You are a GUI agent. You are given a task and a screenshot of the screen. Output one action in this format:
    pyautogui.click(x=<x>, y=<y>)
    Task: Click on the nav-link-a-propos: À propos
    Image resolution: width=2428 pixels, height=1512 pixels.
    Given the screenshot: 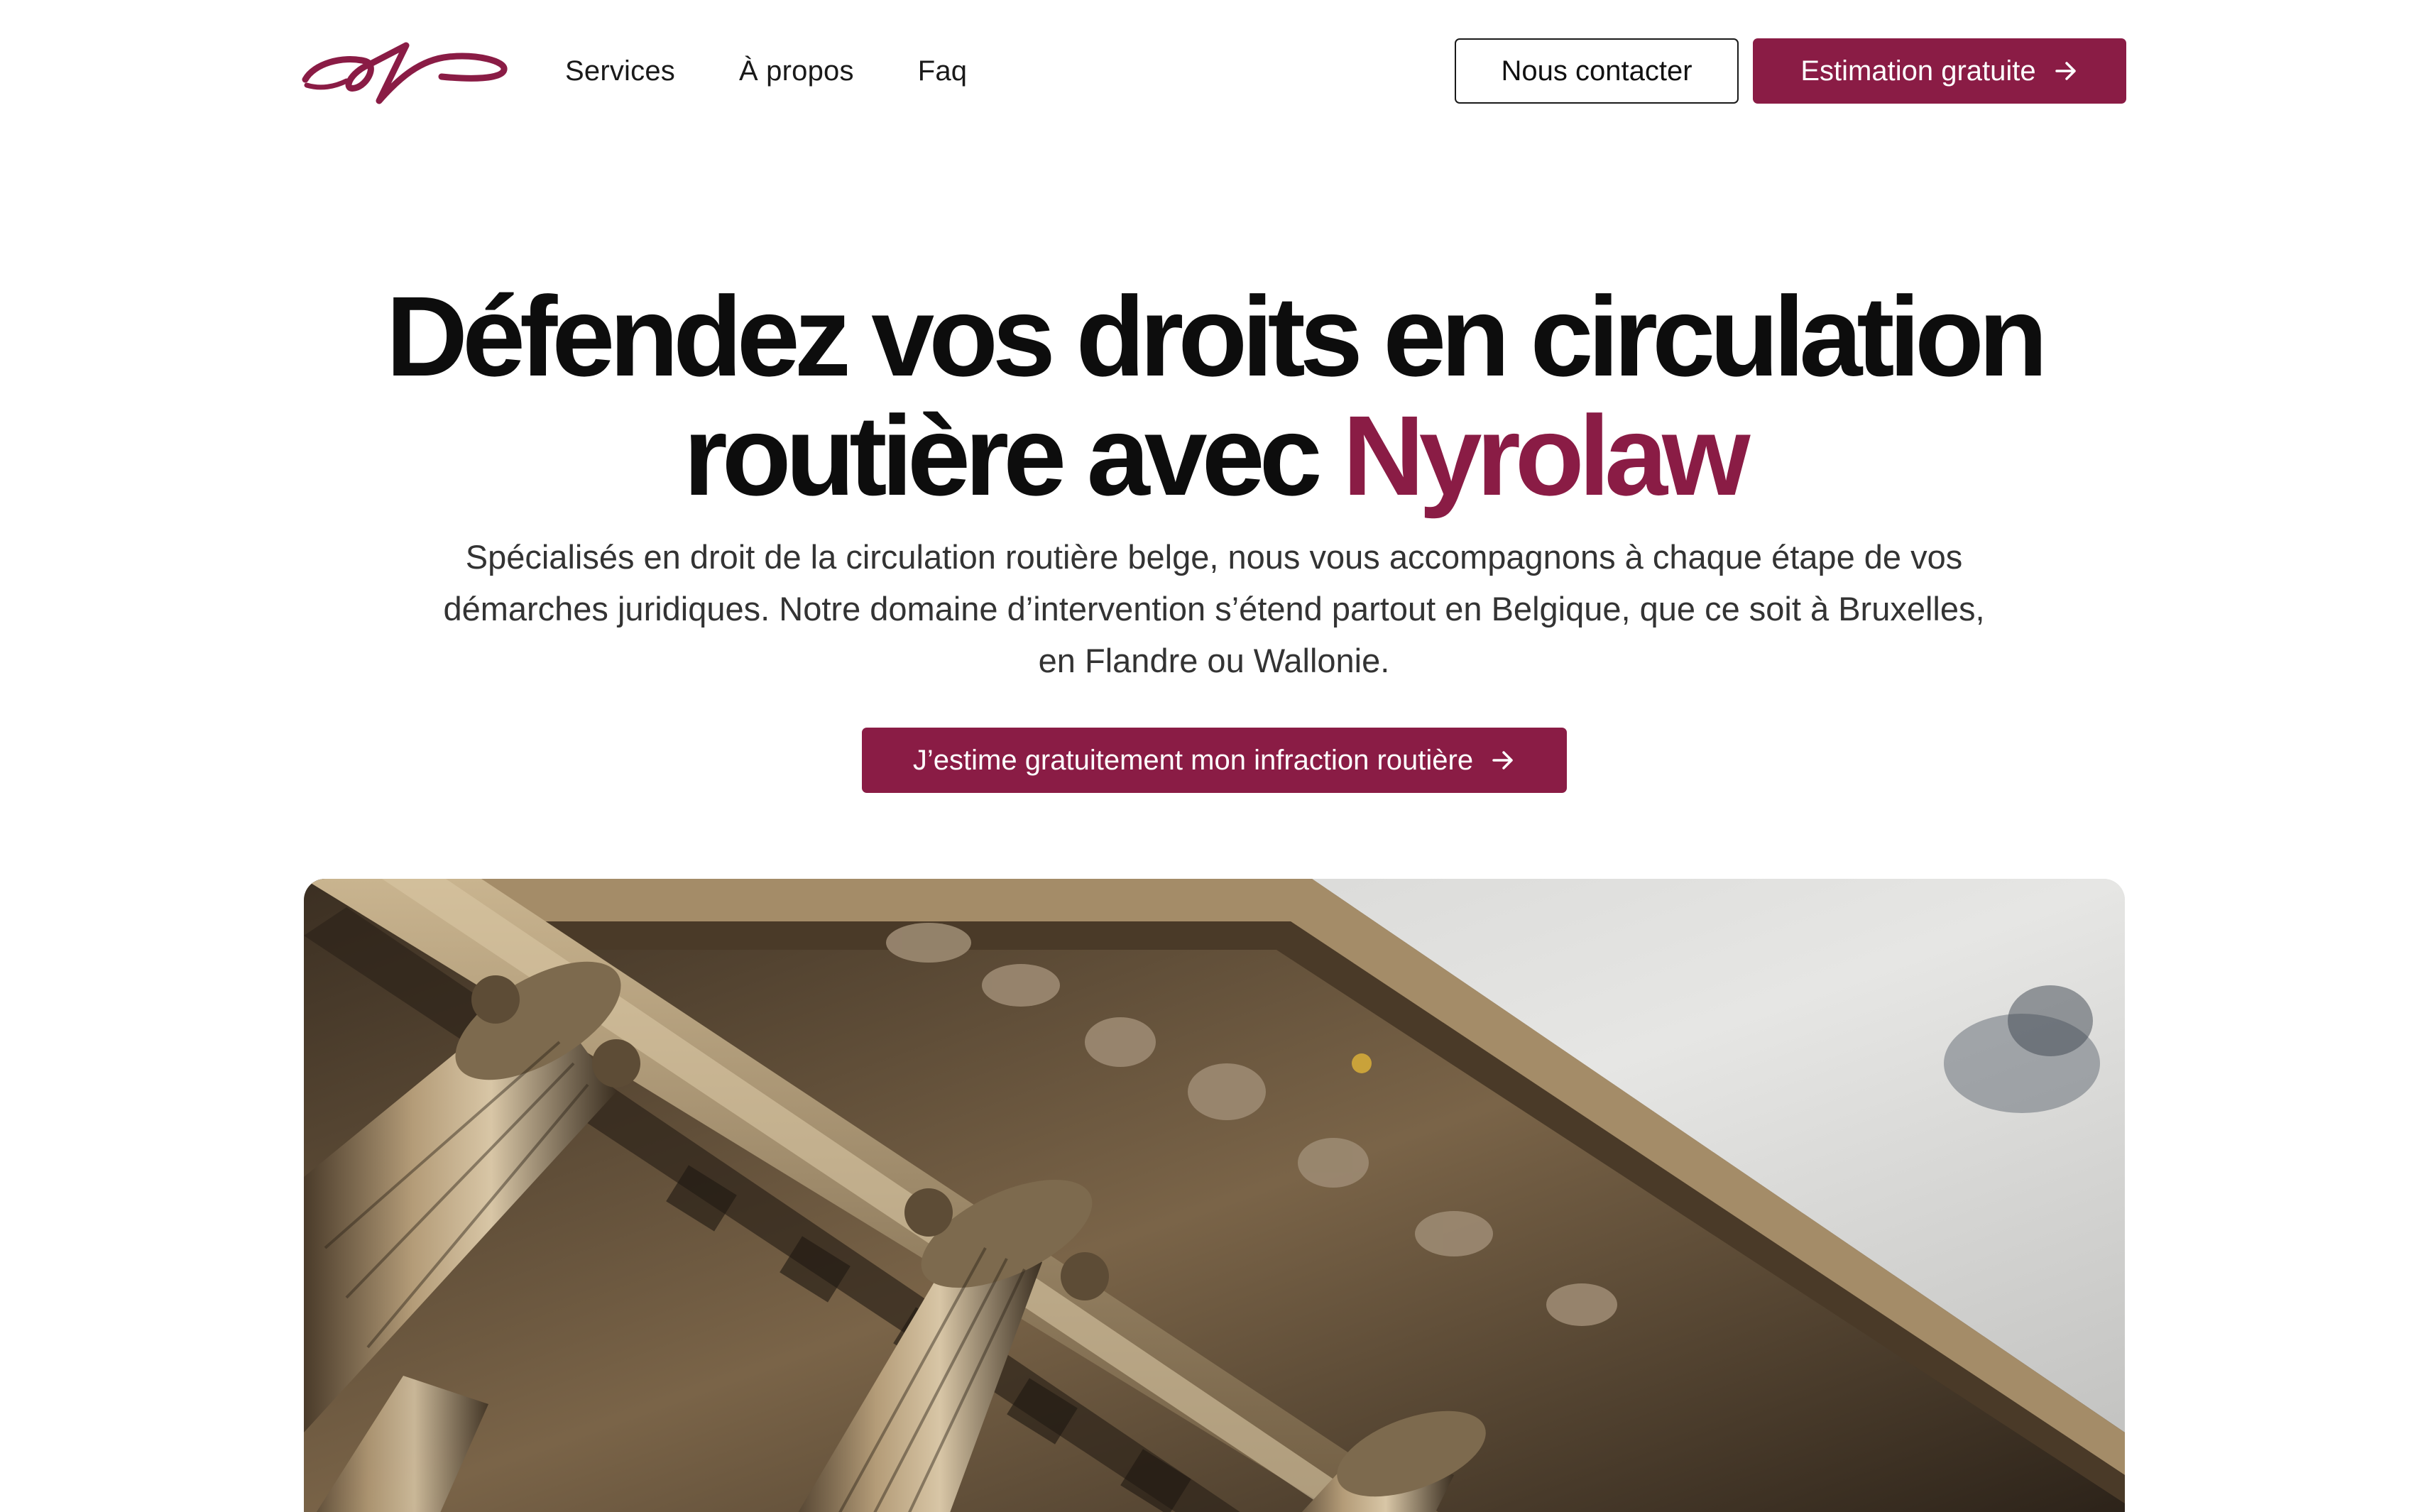 What is the action you would take?
    pyautogui.click(x=796, y=71)
    